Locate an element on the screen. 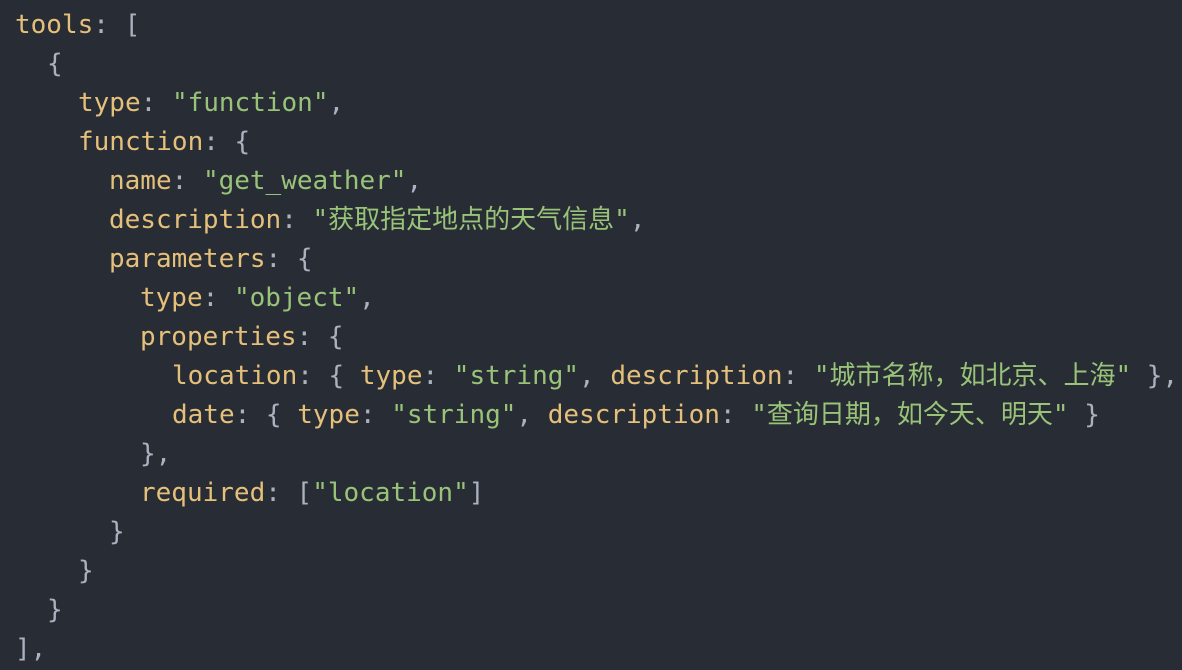 Image resolution: width=1182 pixels, height=670 pixels. code-line-6: description: "获取指定地点的天气信息", is located at coordinates (330, 220).